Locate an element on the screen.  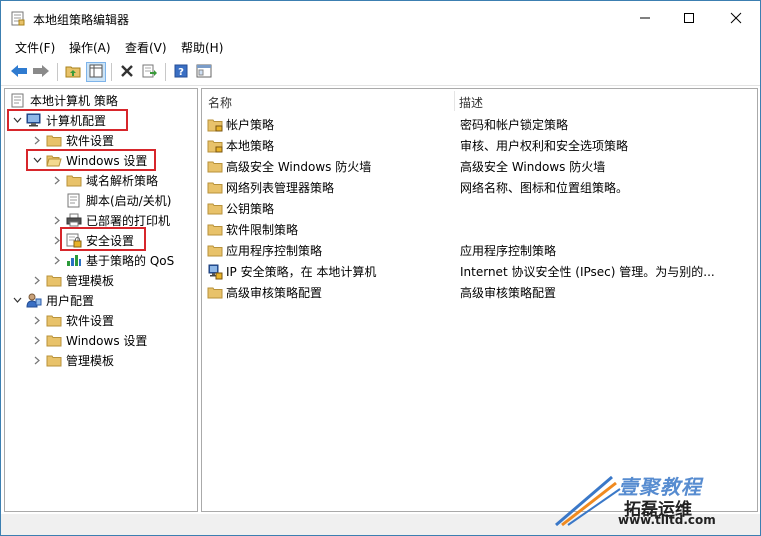
list-item-public-key-policy: 公钥策略 is located at coordinates (479, 208).